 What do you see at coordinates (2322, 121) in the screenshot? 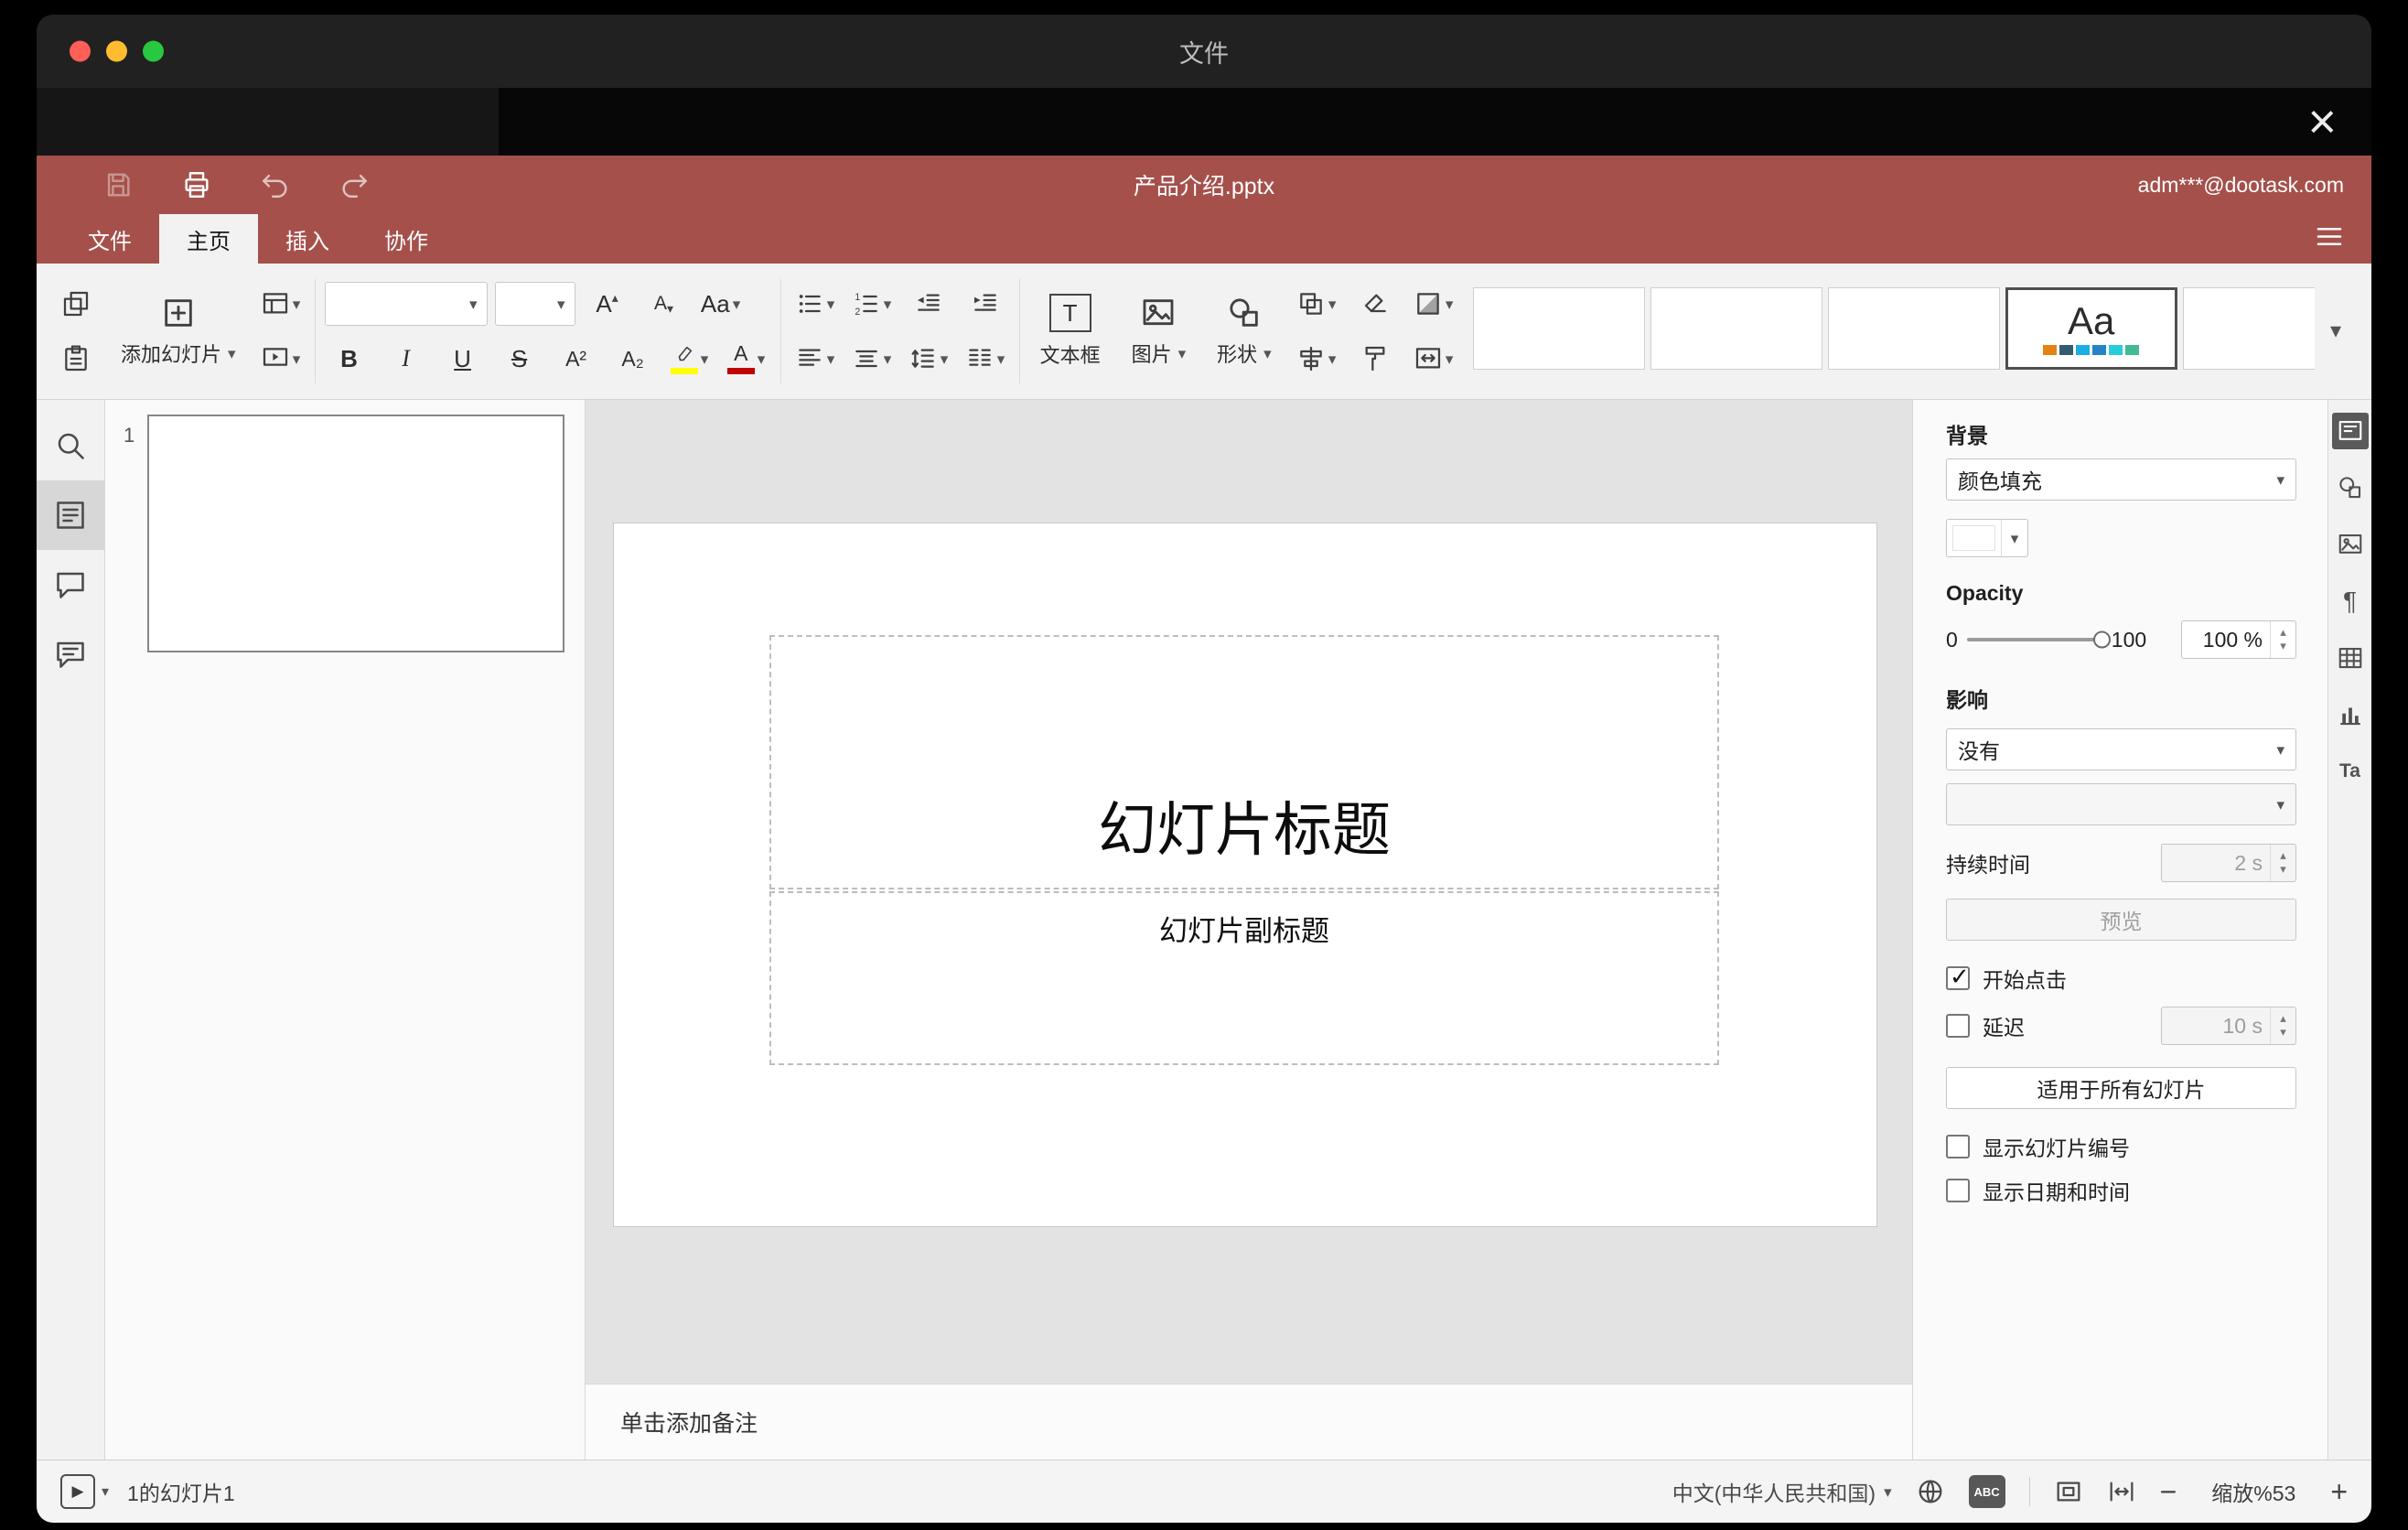
I see `close-icon: ×` at bounding box center [2322, 121].